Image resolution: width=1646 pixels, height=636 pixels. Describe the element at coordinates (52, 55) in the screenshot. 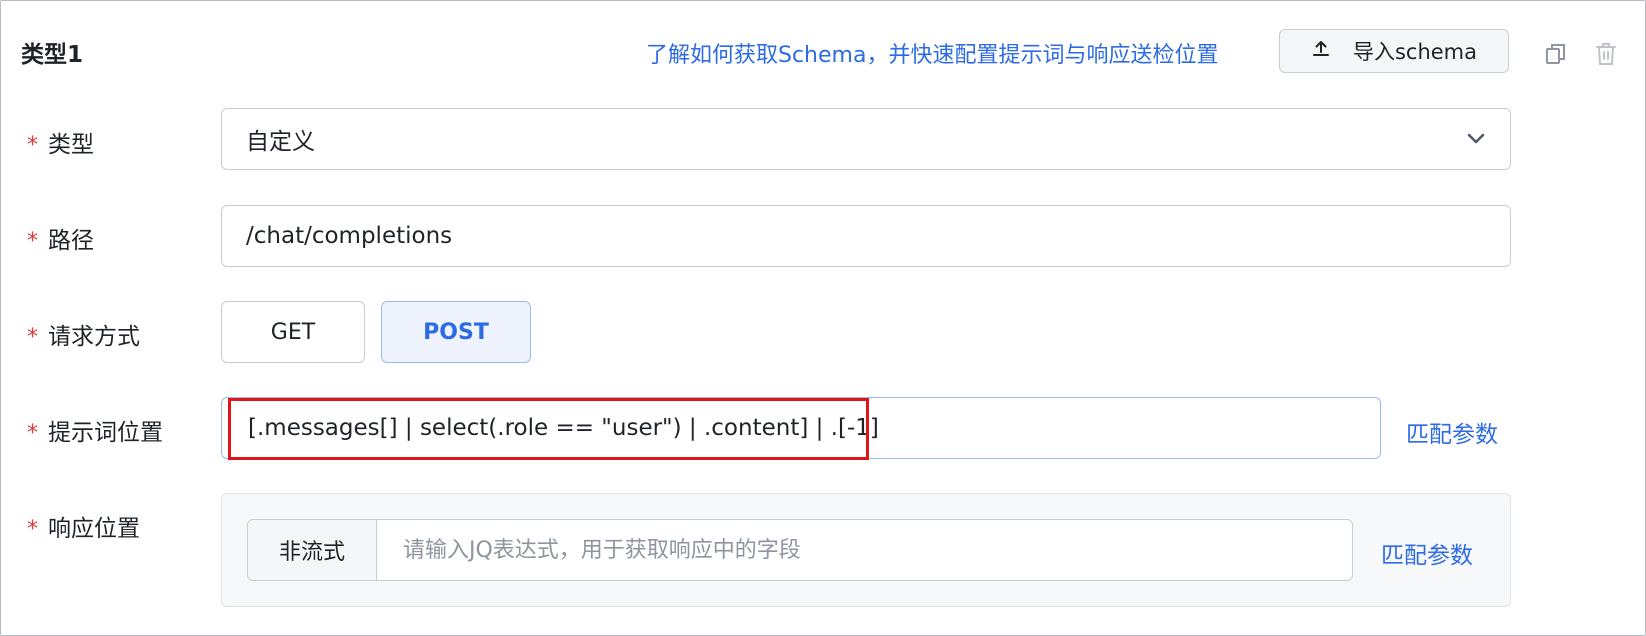

I see `card-title: 类型1` at that location.